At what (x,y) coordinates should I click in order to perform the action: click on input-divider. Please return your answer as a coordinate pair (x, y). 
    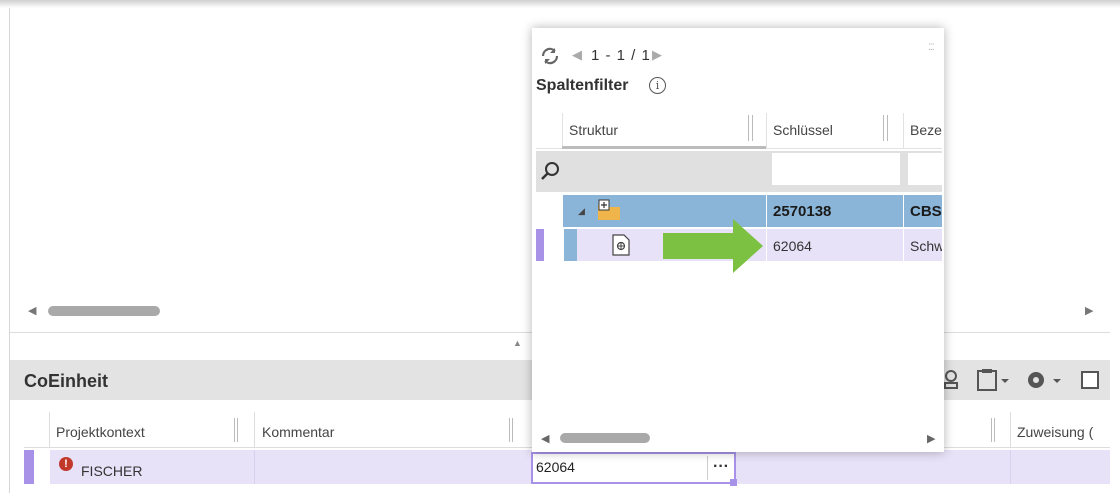
    Looking at the image, I should click on (707, 468).